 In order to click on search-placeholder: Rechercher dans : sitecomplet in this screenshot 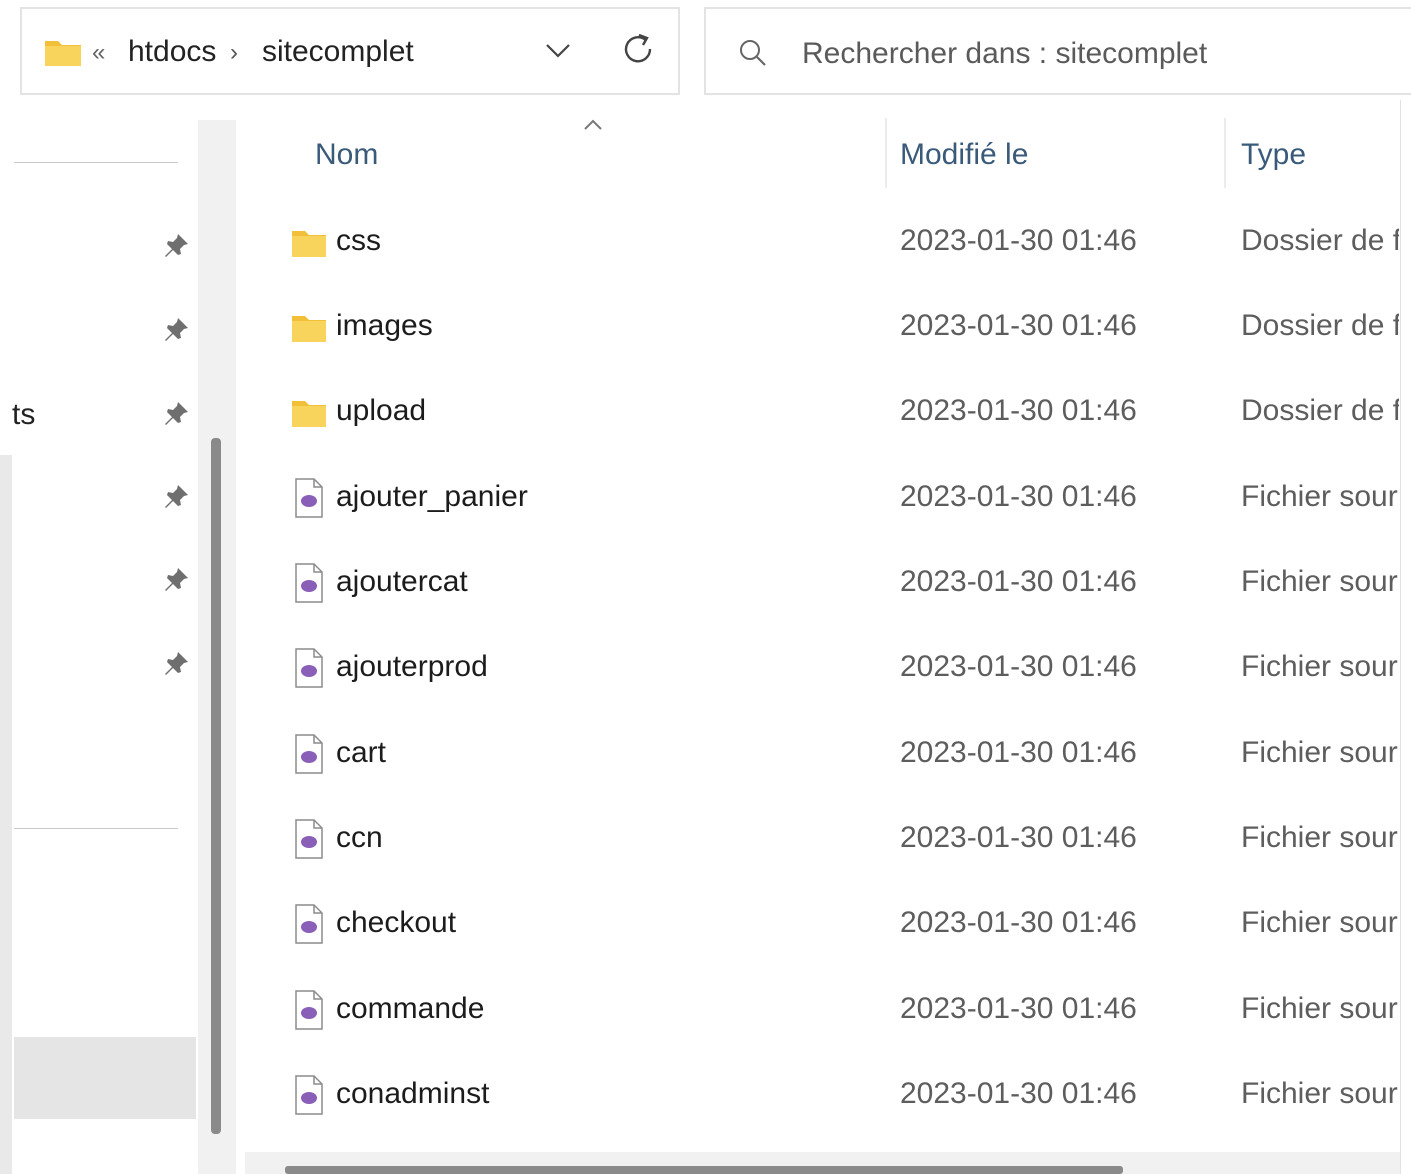, I will do `click(1005, 53)`.